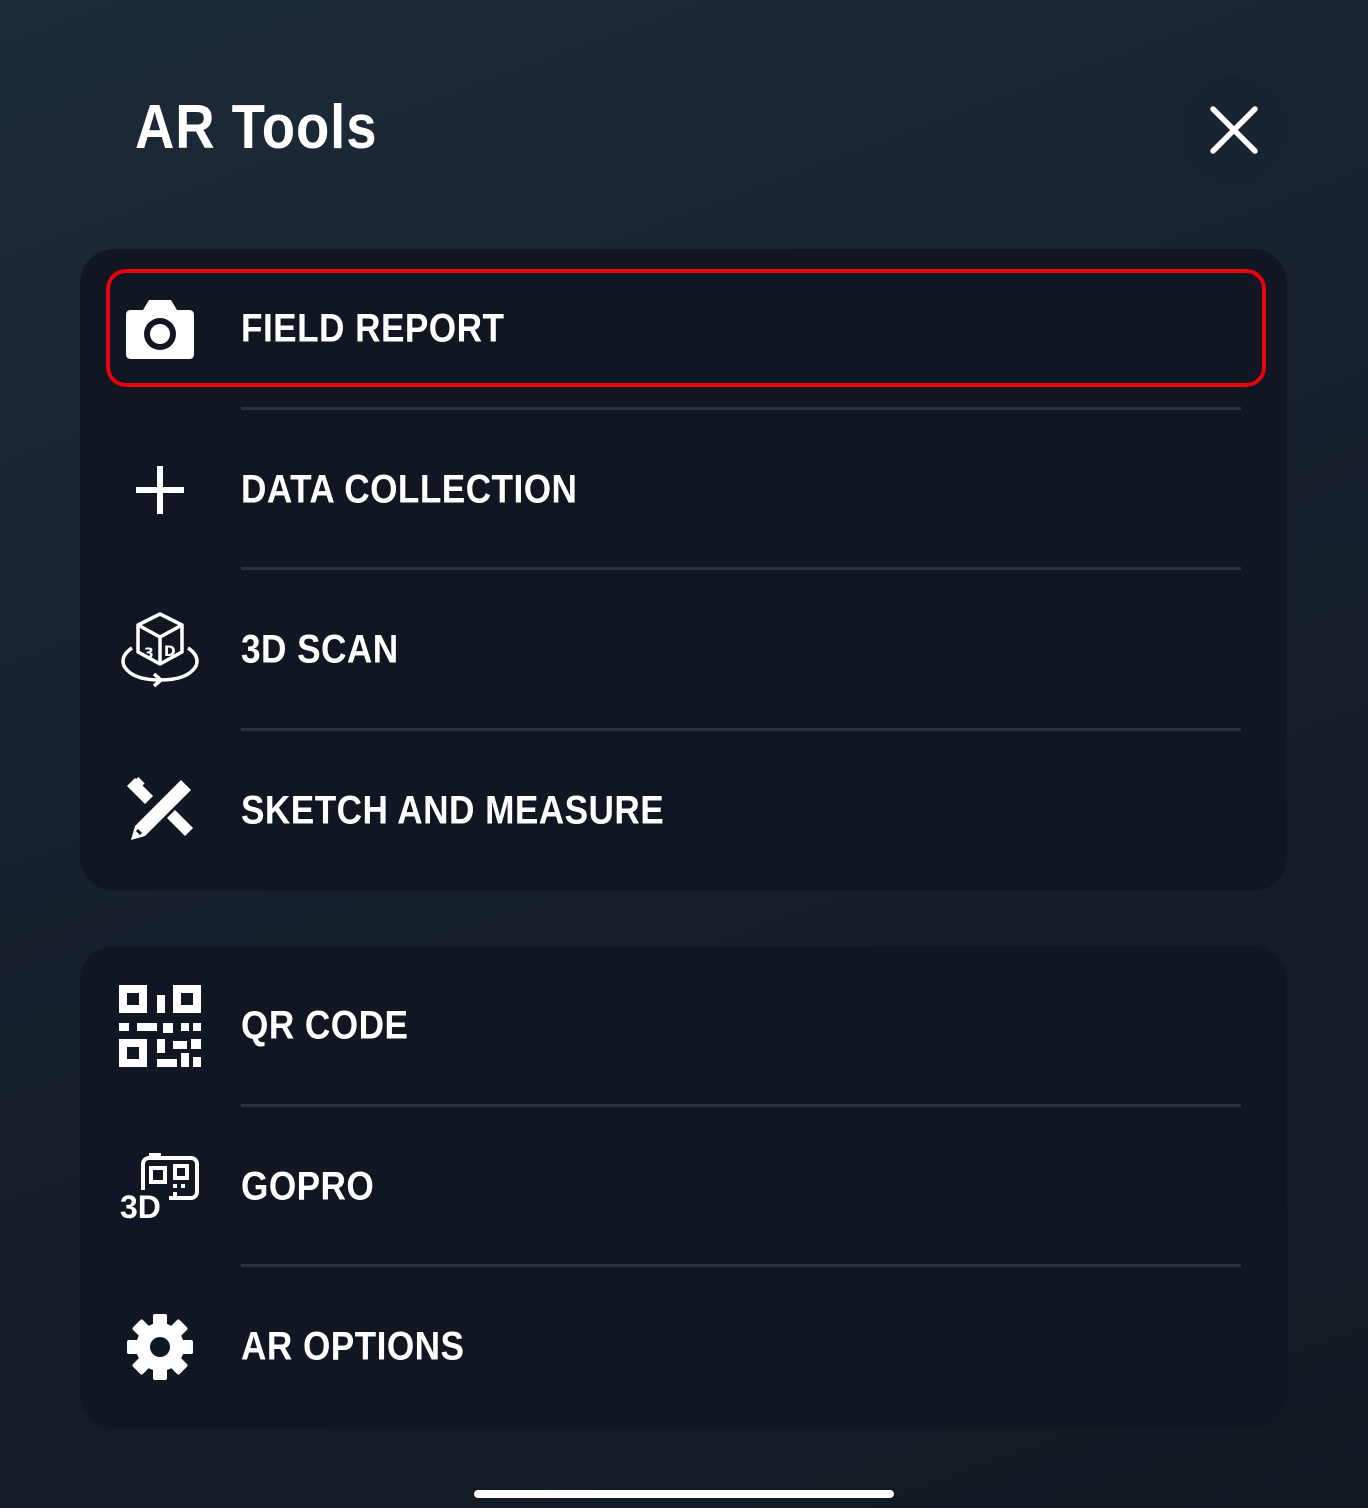  I want to click on menu-item-label: GOPRO, so click(308, 1186).